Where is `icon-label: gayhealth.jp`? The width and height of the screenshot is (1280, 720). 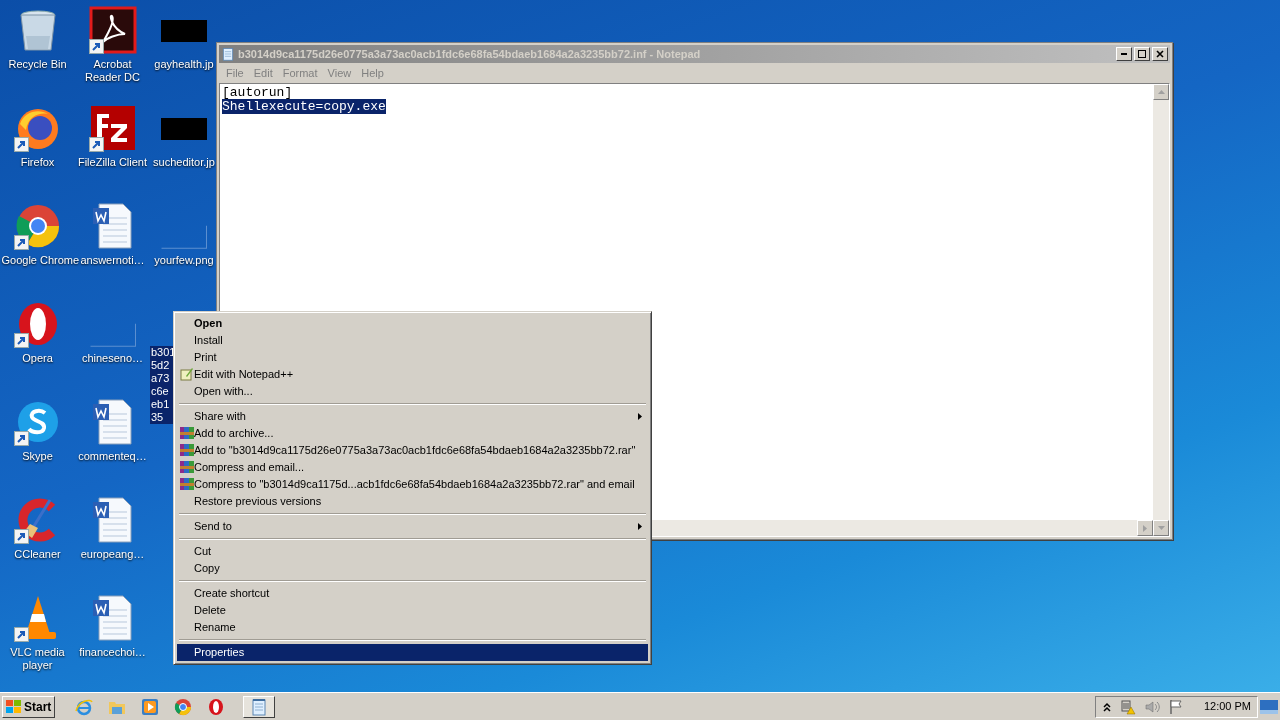
icon-label: gayhealth.jp is located at coordinates (184, 64).